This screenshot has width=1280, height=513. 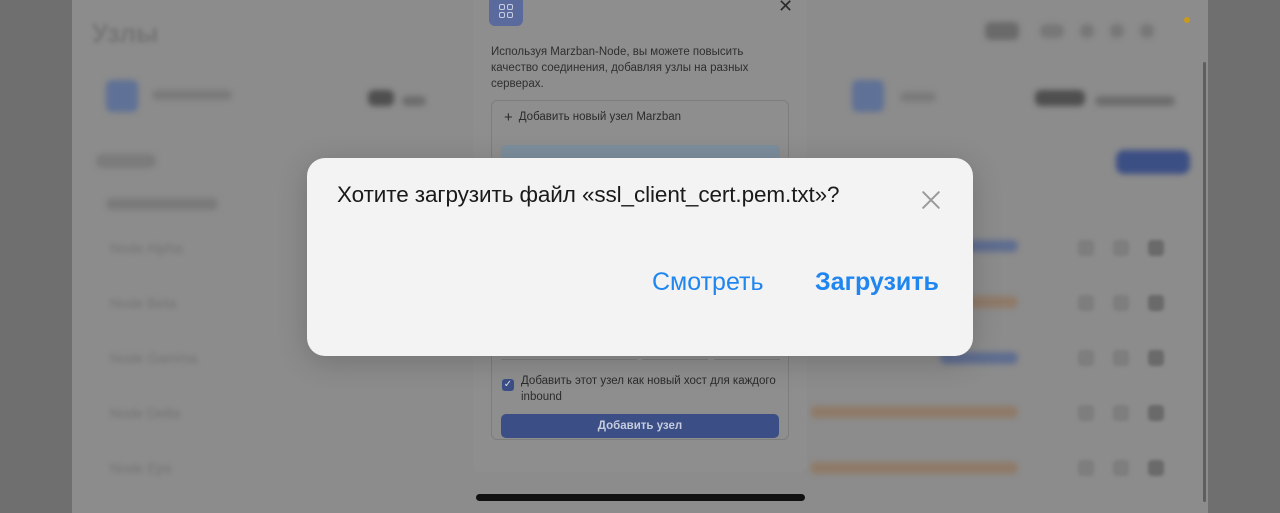 I want to click on table-row: Node Beta, so click(x=143, y=303).